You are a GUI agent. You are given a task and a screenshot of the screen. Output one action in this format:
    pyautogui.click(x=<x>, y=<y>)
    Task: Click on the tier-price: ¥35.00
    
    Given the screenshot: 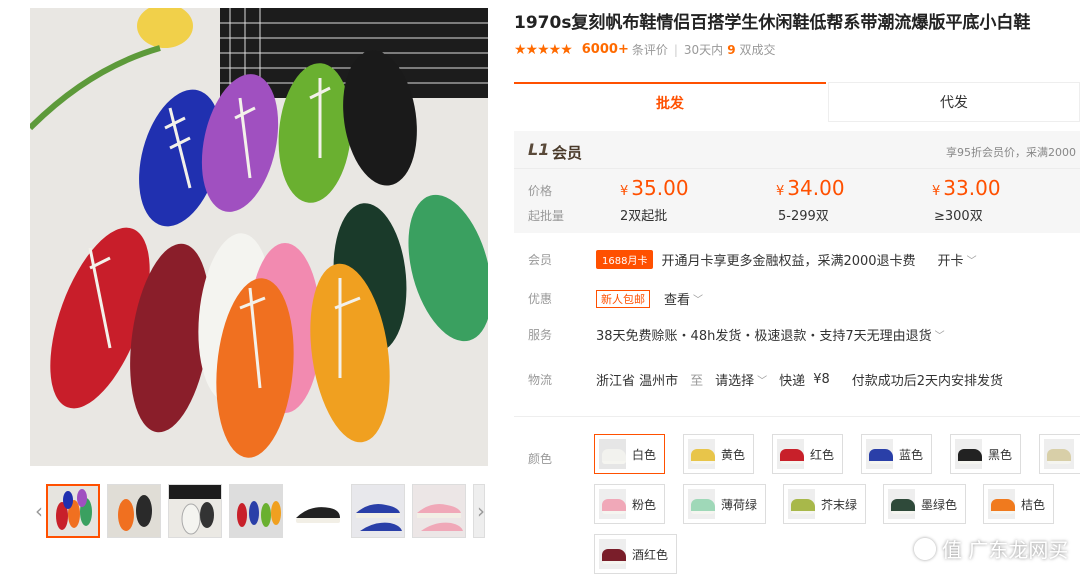 What is the action you would take?
    pyautogui.click(x=654, y=188)
    